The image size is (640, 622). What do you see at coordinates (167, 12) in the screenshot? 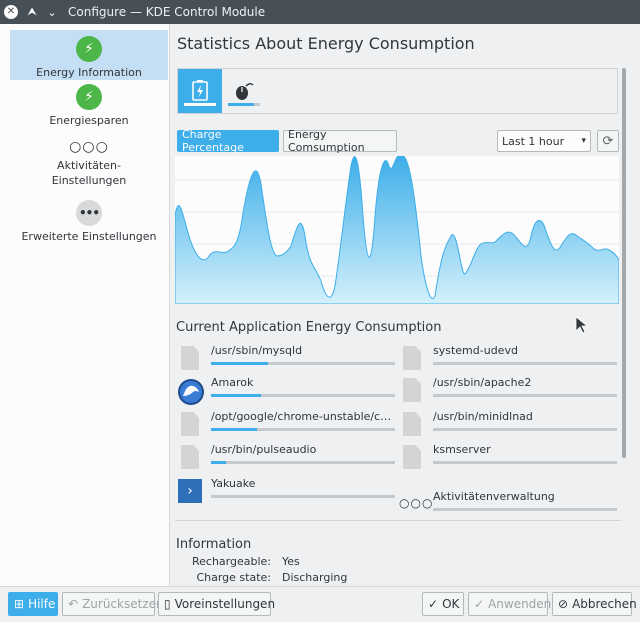
I see `window-title: Configure — KDE Control Module` at bounding box center [167, 12].